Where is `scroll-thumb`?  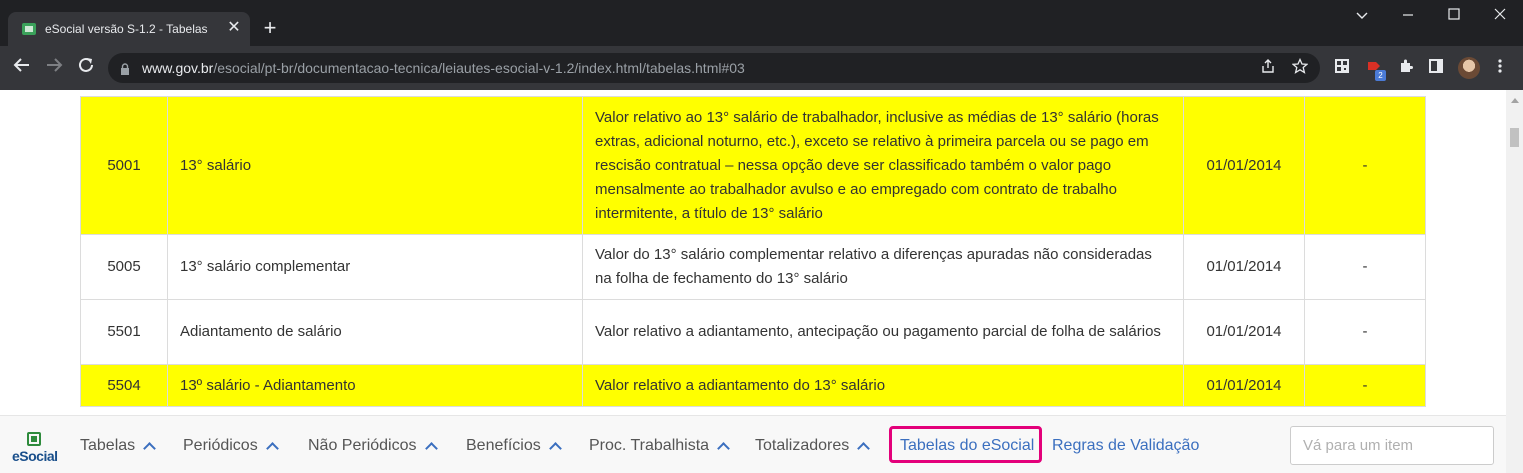 scroll-thumb is located at coordinates (1514, 137).